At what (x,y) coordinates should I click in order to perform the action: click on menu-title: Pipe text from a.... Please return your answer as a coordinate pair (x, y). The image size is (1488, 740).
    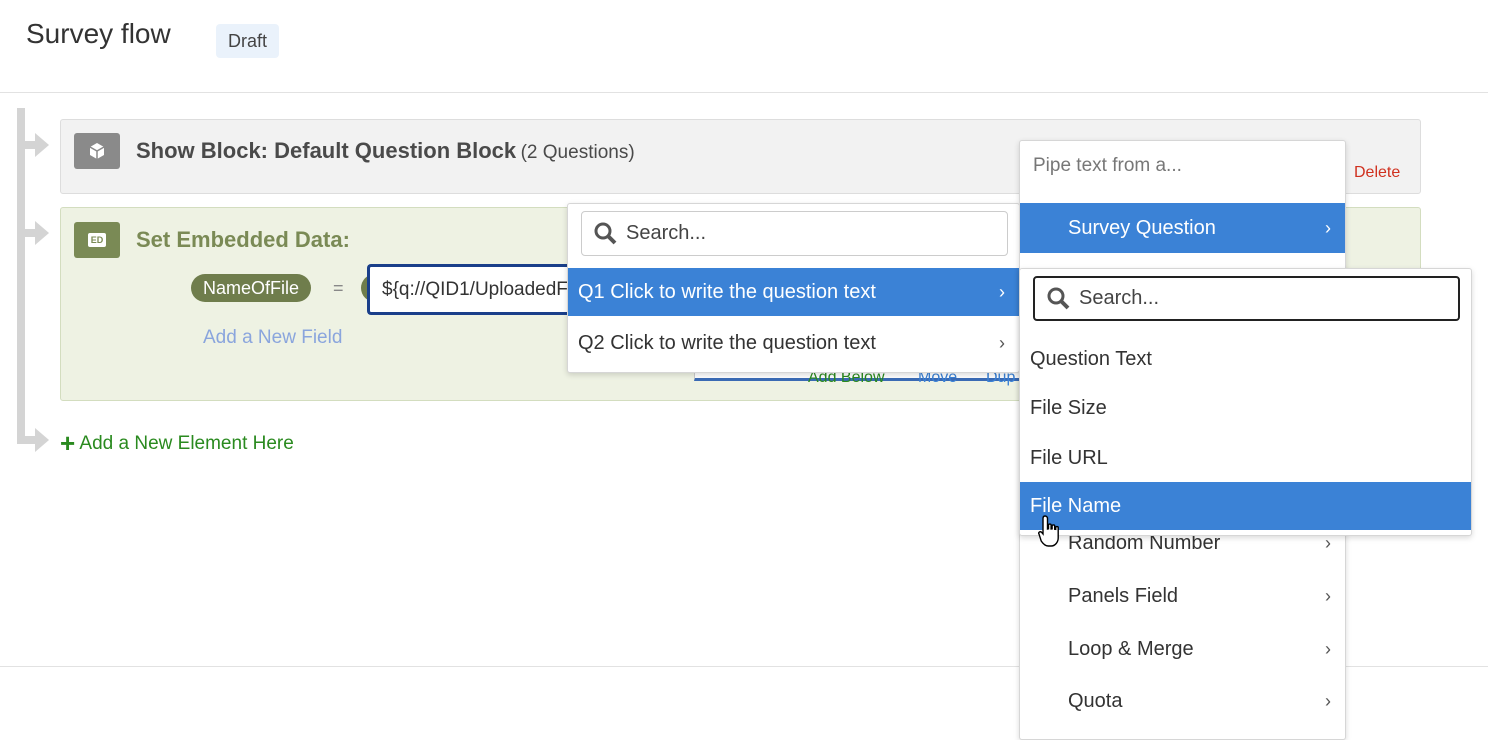
    Looking at the image, I should click on (1107, 165).